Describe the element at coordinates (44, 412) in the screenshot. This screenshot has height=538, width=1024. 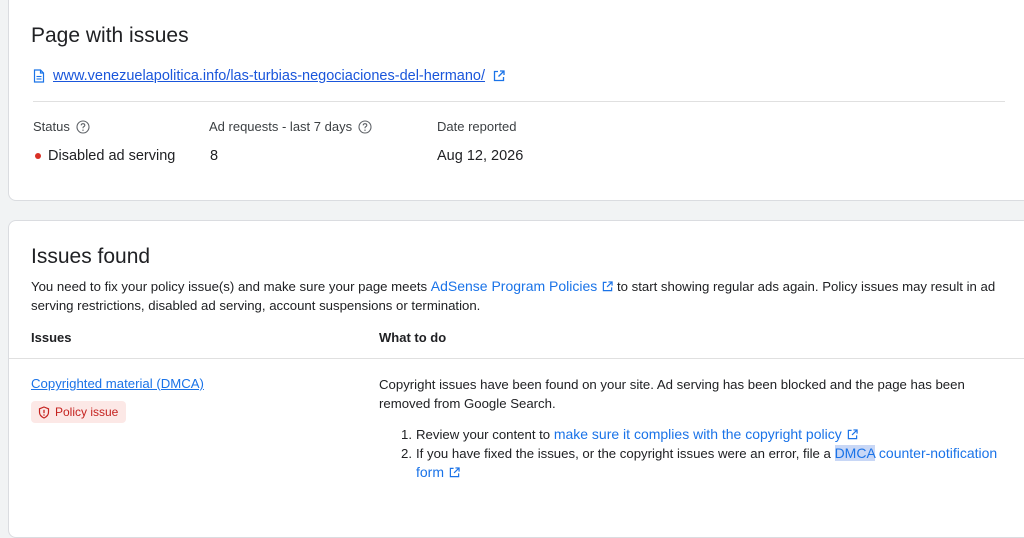
I see `shield-alert-icon` at that location.